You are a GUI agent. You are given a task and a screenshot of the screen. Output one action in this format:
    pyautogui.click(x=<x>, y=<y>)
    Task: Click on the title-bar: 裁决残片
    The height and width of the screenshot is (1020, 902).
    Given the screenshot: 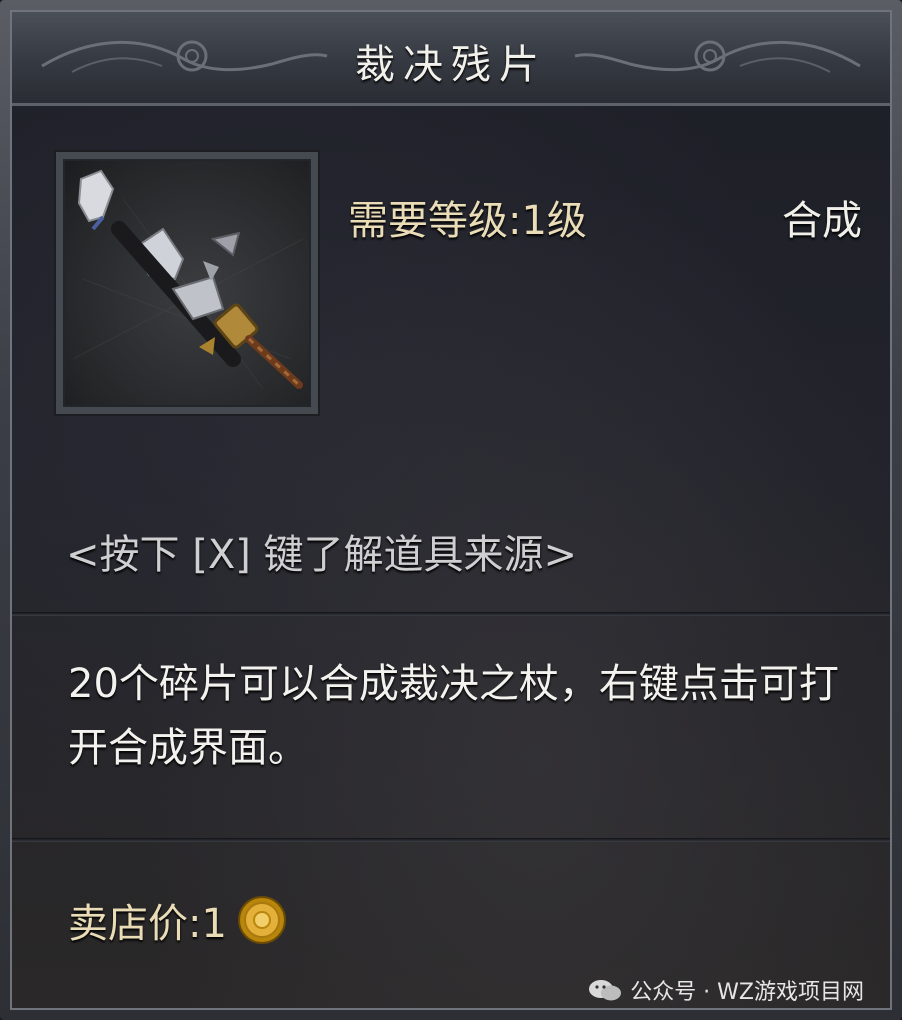 What is the action you would take?
    pyautogui.click(x=451, y=59)
    